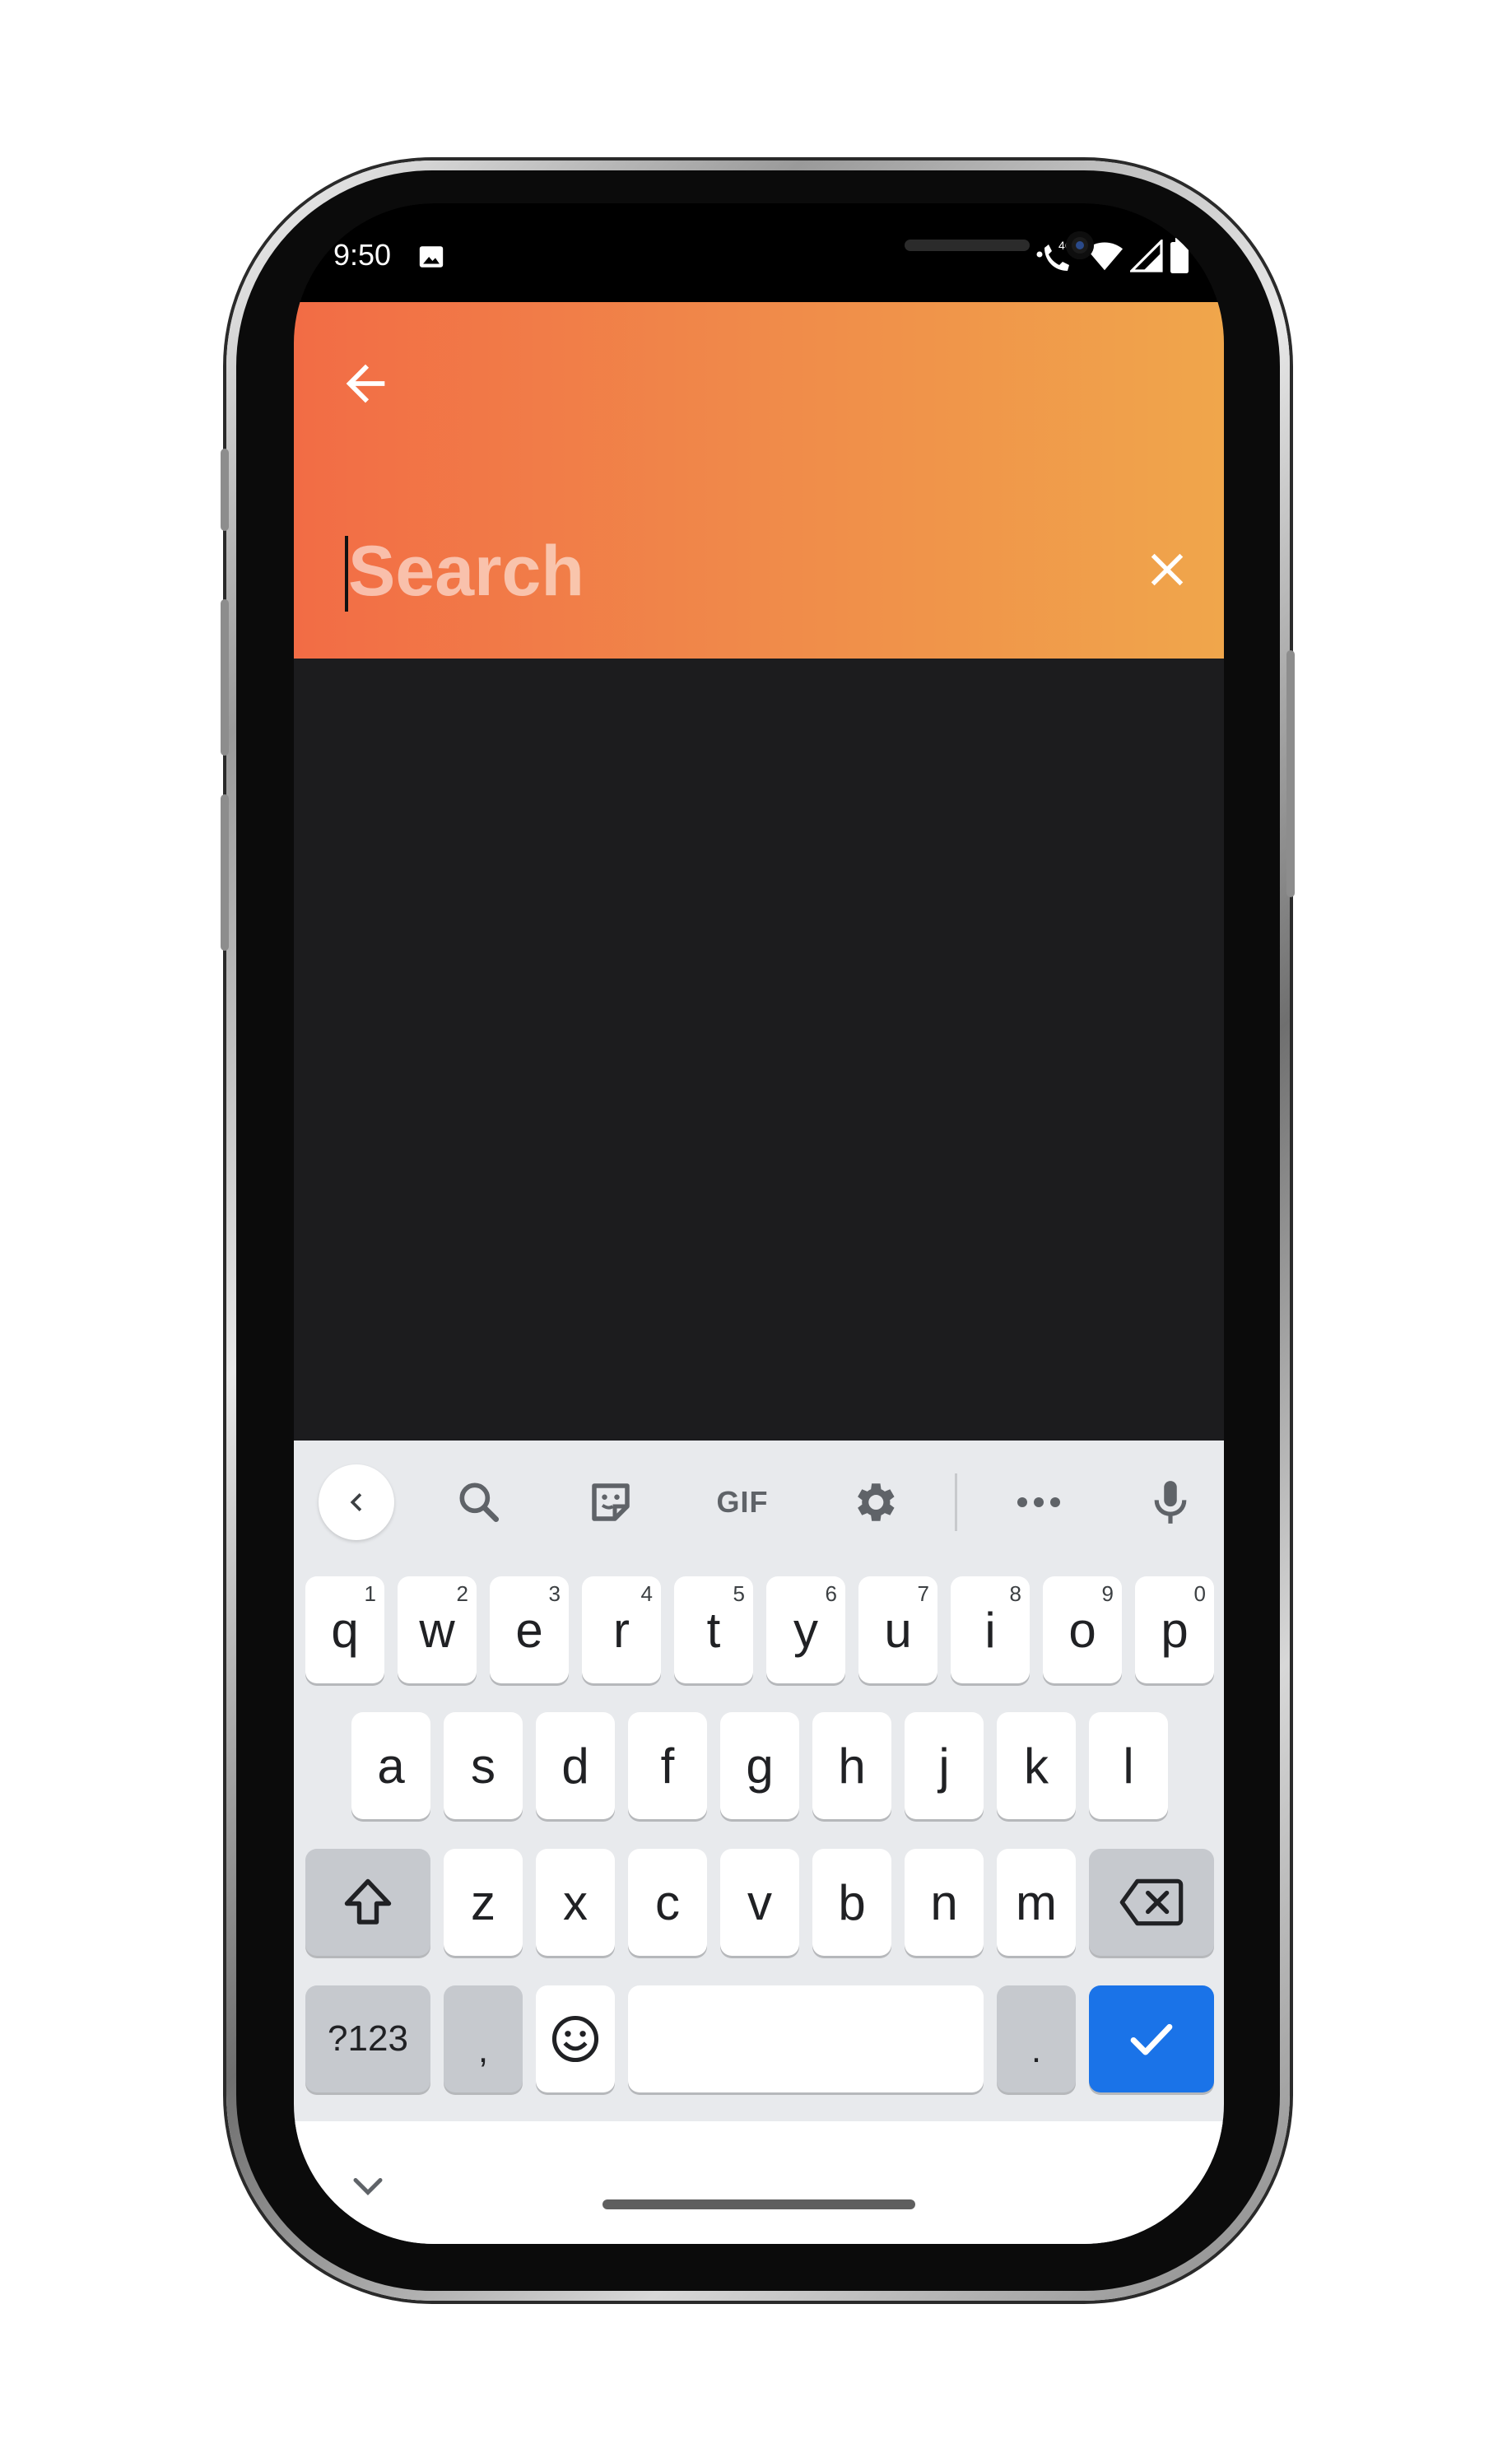 Image resolution: width=1512 pixels, height=2453 pixels. I want to click on key-e: e3, so click(529, 1629).